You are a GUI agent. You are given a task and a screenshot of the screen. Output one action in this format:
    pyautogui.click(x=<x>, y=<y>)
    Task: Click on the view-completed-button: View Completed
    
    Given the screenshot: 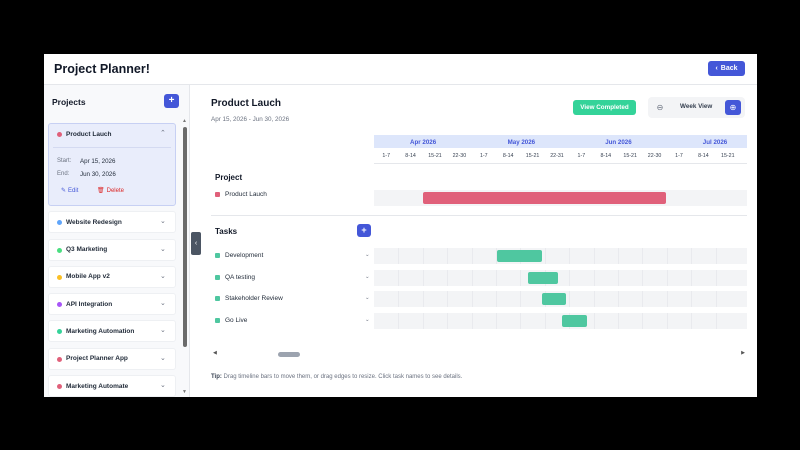 What is the action you would take?
    pyautogui.click(x=604, y=107)
    